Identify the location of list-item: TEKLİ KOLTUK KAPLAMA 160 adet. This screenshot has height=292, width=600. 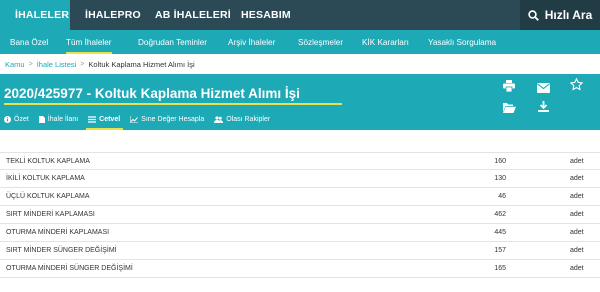
(300, 161).